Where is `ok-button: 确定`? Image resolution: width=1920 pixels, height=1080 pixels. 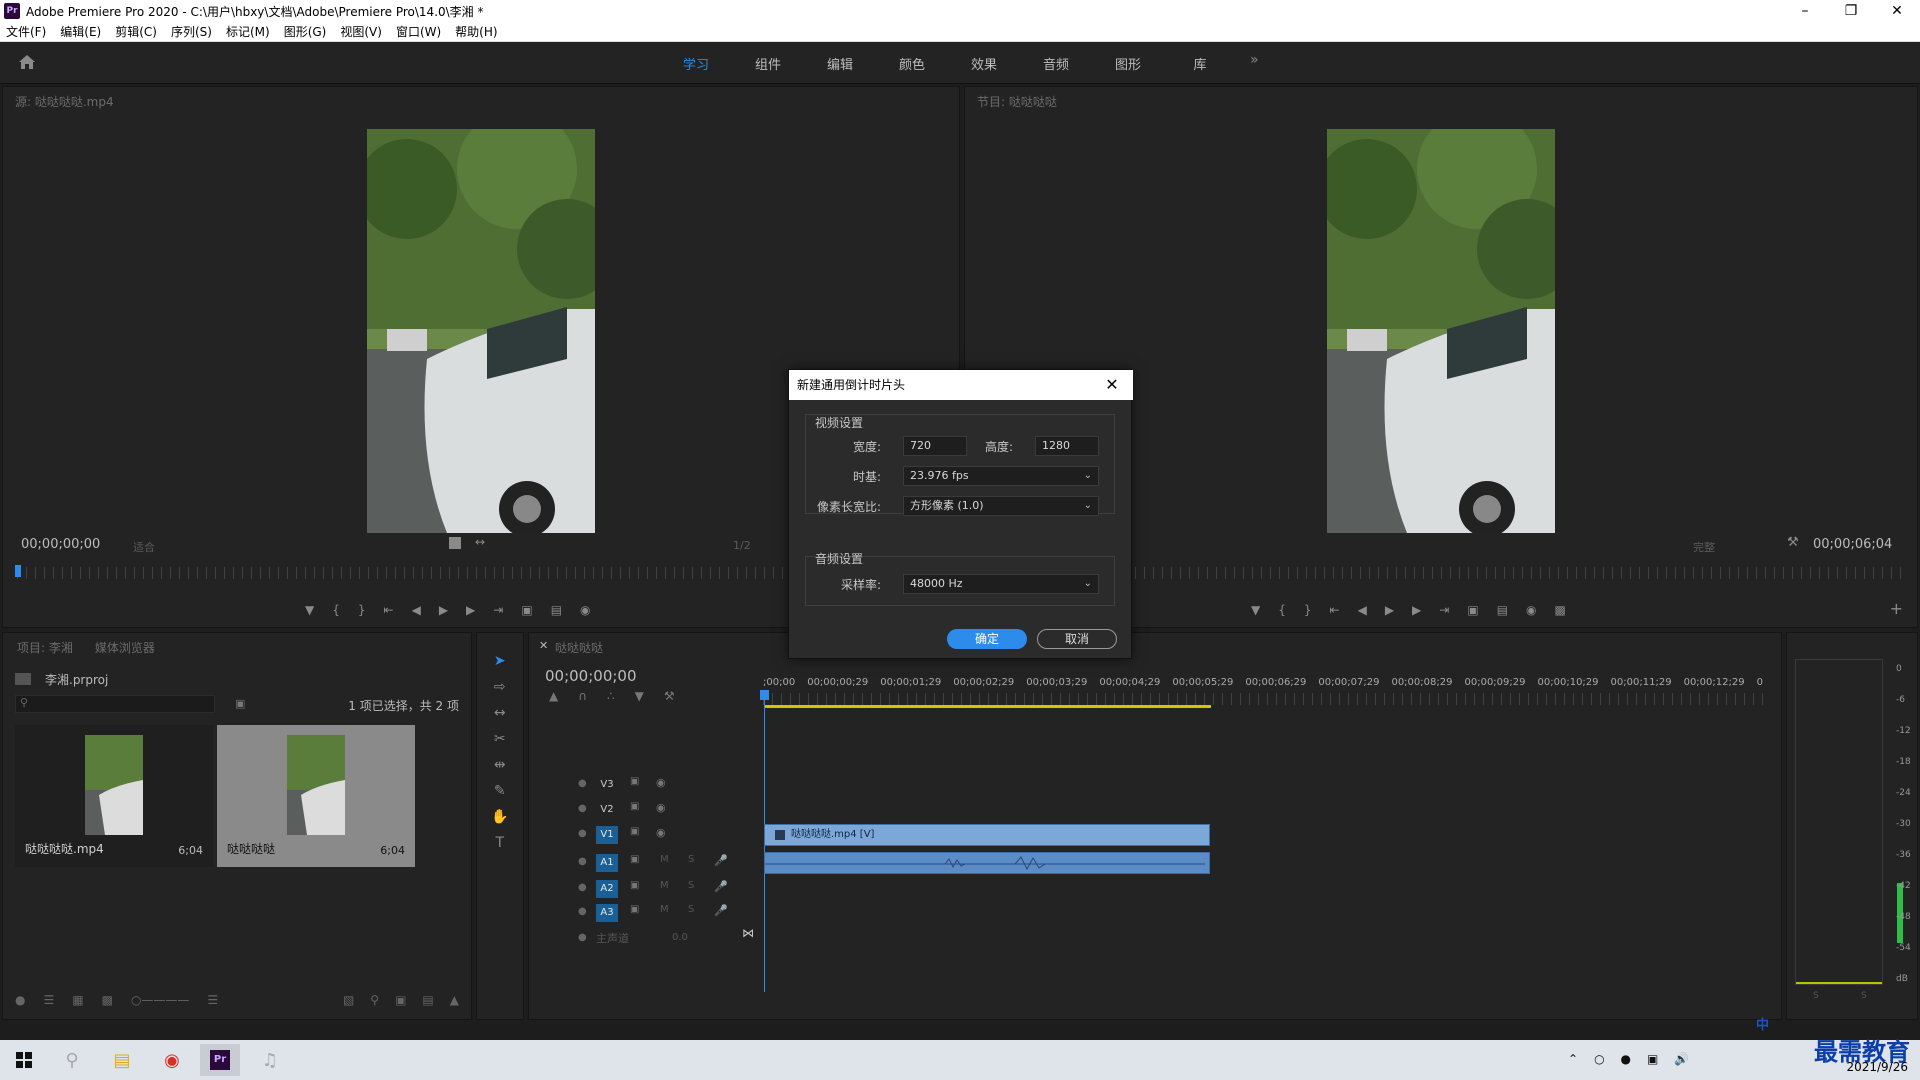
ok-button: 确定 is located at coordinates (987, 639).